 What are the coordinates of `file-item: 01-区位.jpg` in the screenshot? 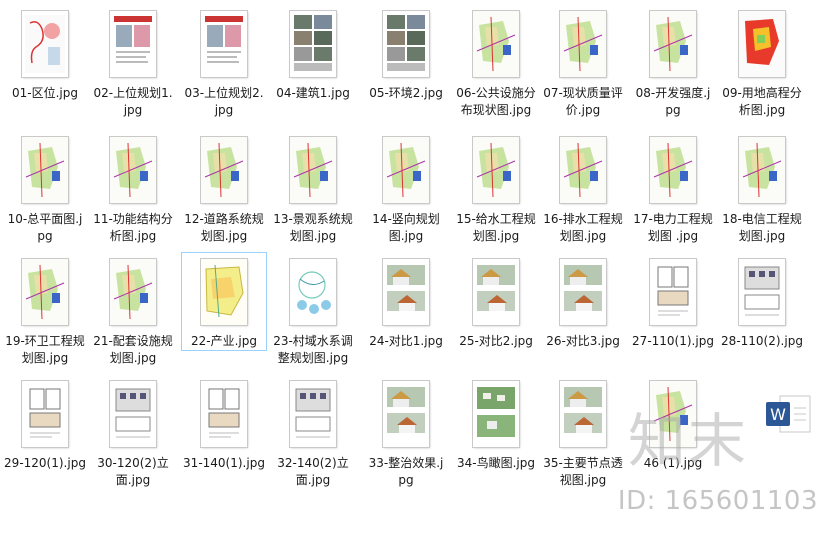 It's located at (45, 53).